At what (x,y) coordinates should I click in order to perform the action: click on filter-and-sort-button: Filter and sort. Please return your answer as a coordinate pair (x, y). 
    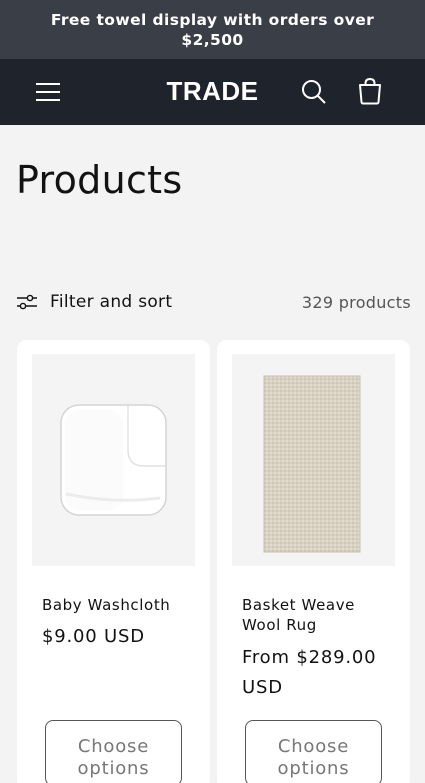
    Looking at the image, I should click on (94, 302).